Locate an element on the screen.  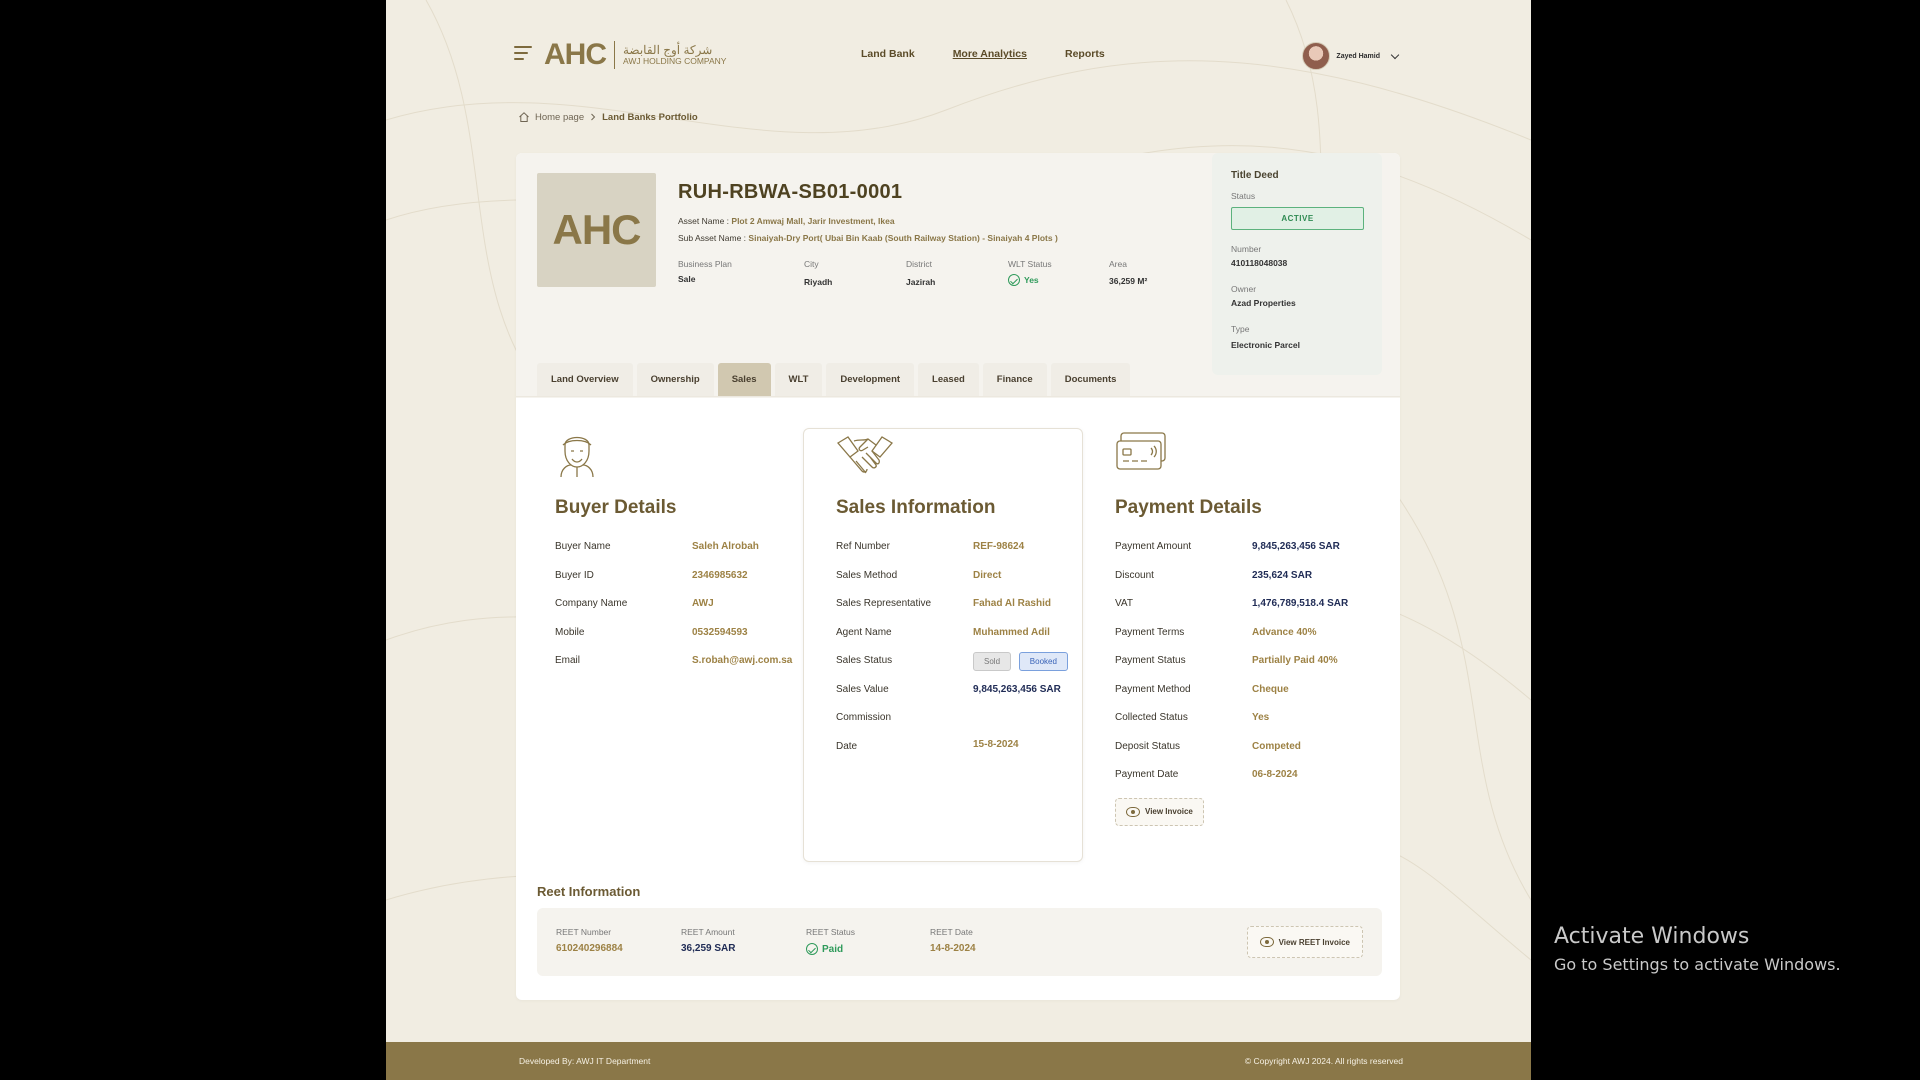
reet-number: REET Number 610240296884 is located at coordinates (589, 940).